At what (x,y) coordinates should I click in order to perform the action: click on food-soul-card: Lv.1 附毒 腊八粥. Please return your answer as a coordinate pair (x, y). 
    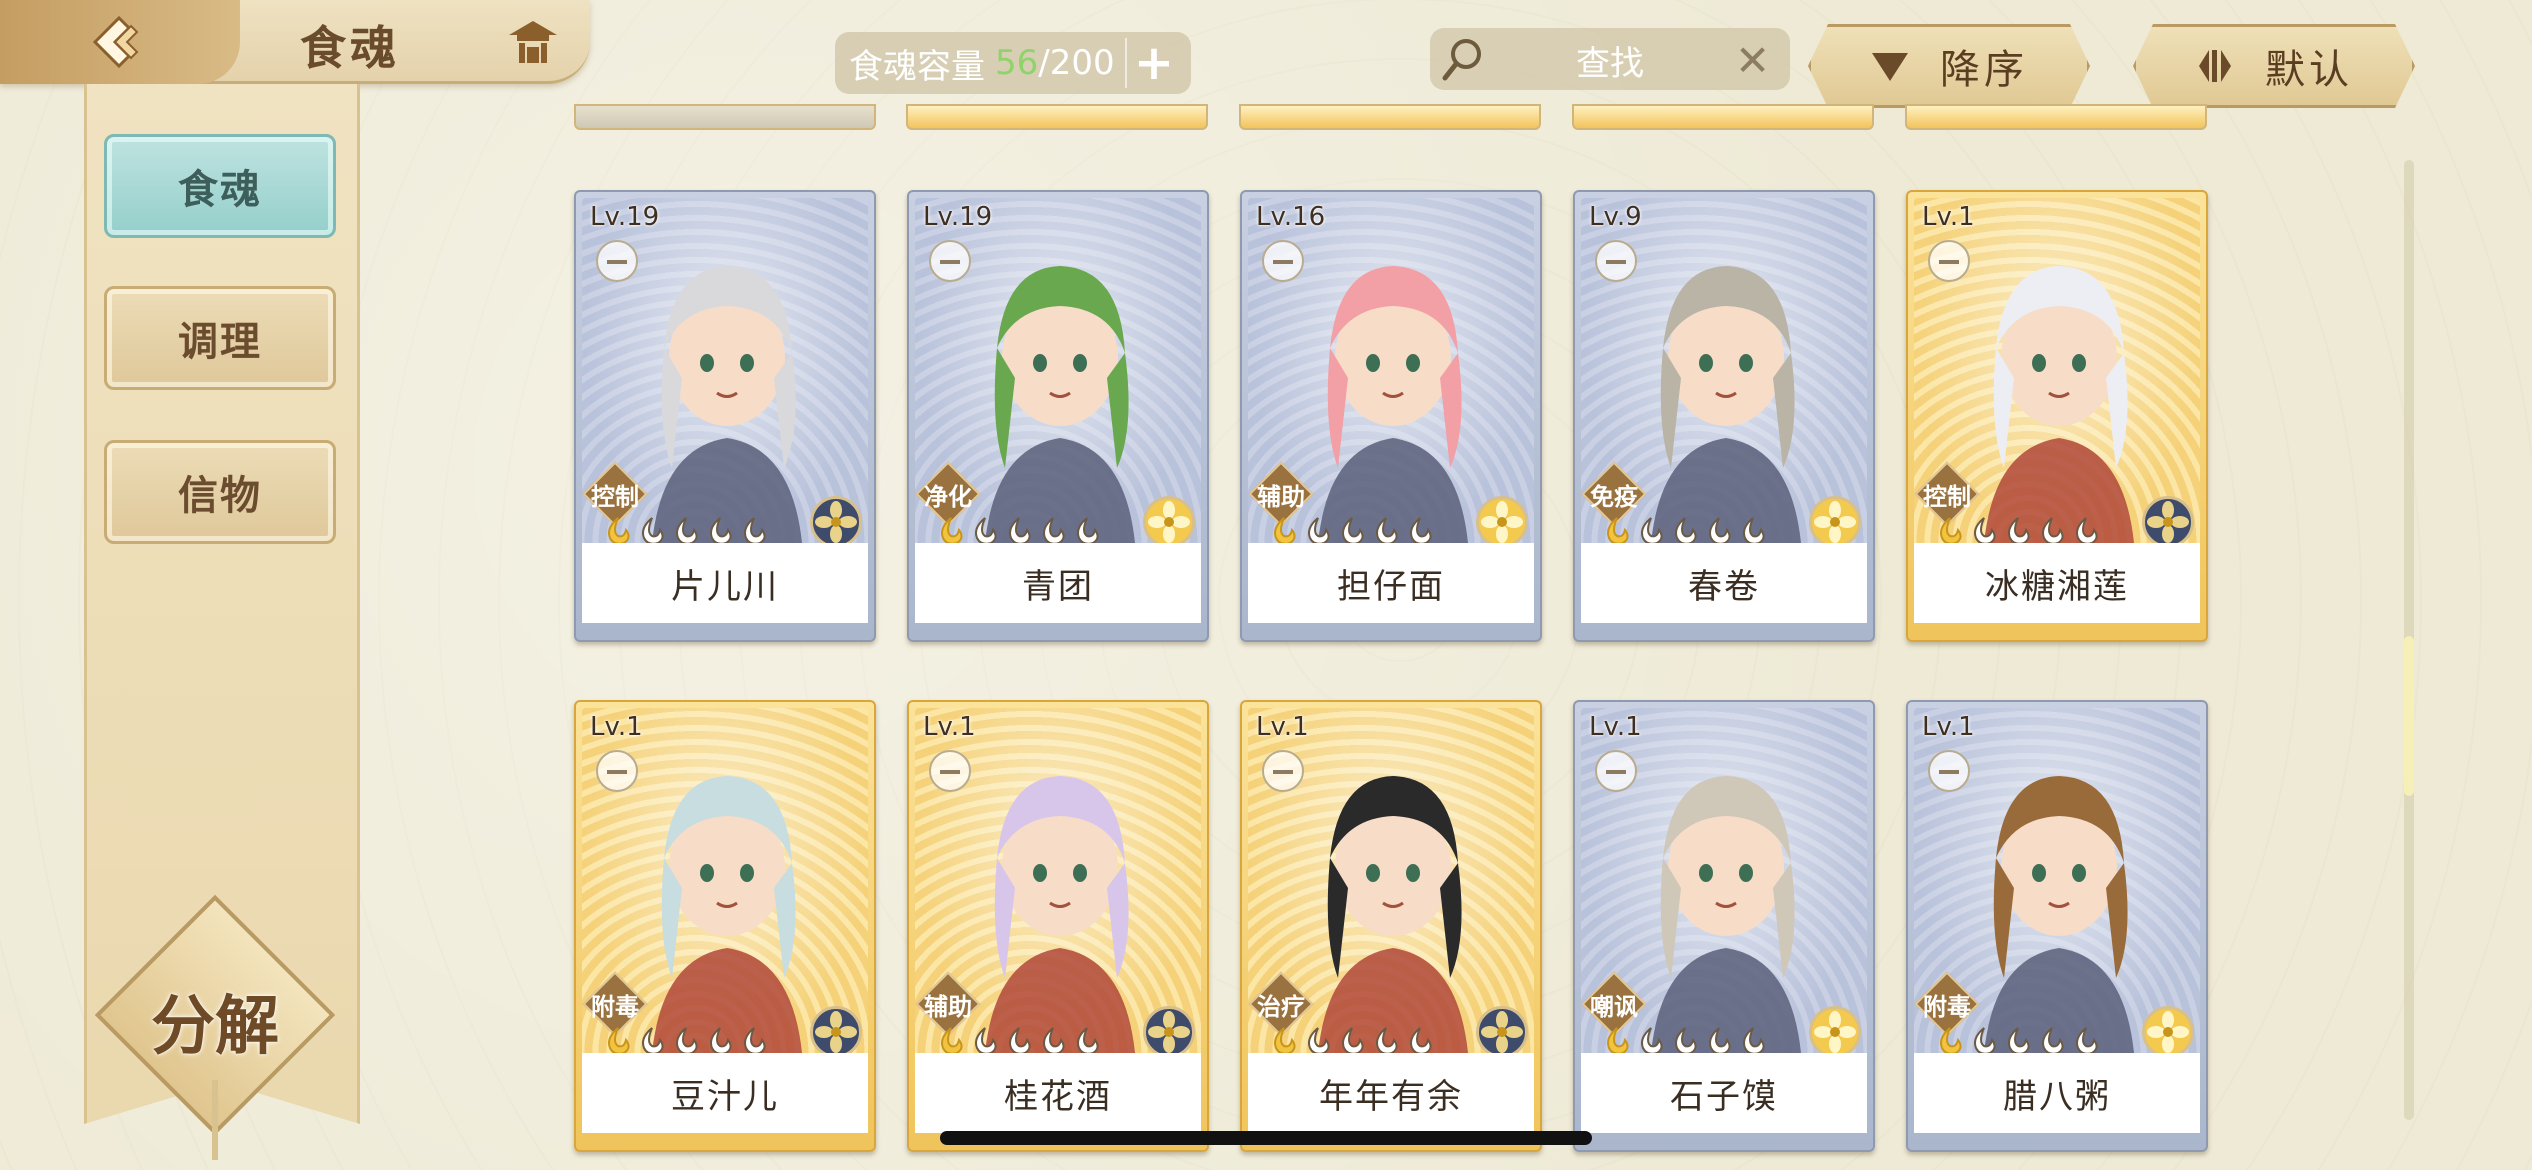
    Looking at the image, I should click on (2057, 926).